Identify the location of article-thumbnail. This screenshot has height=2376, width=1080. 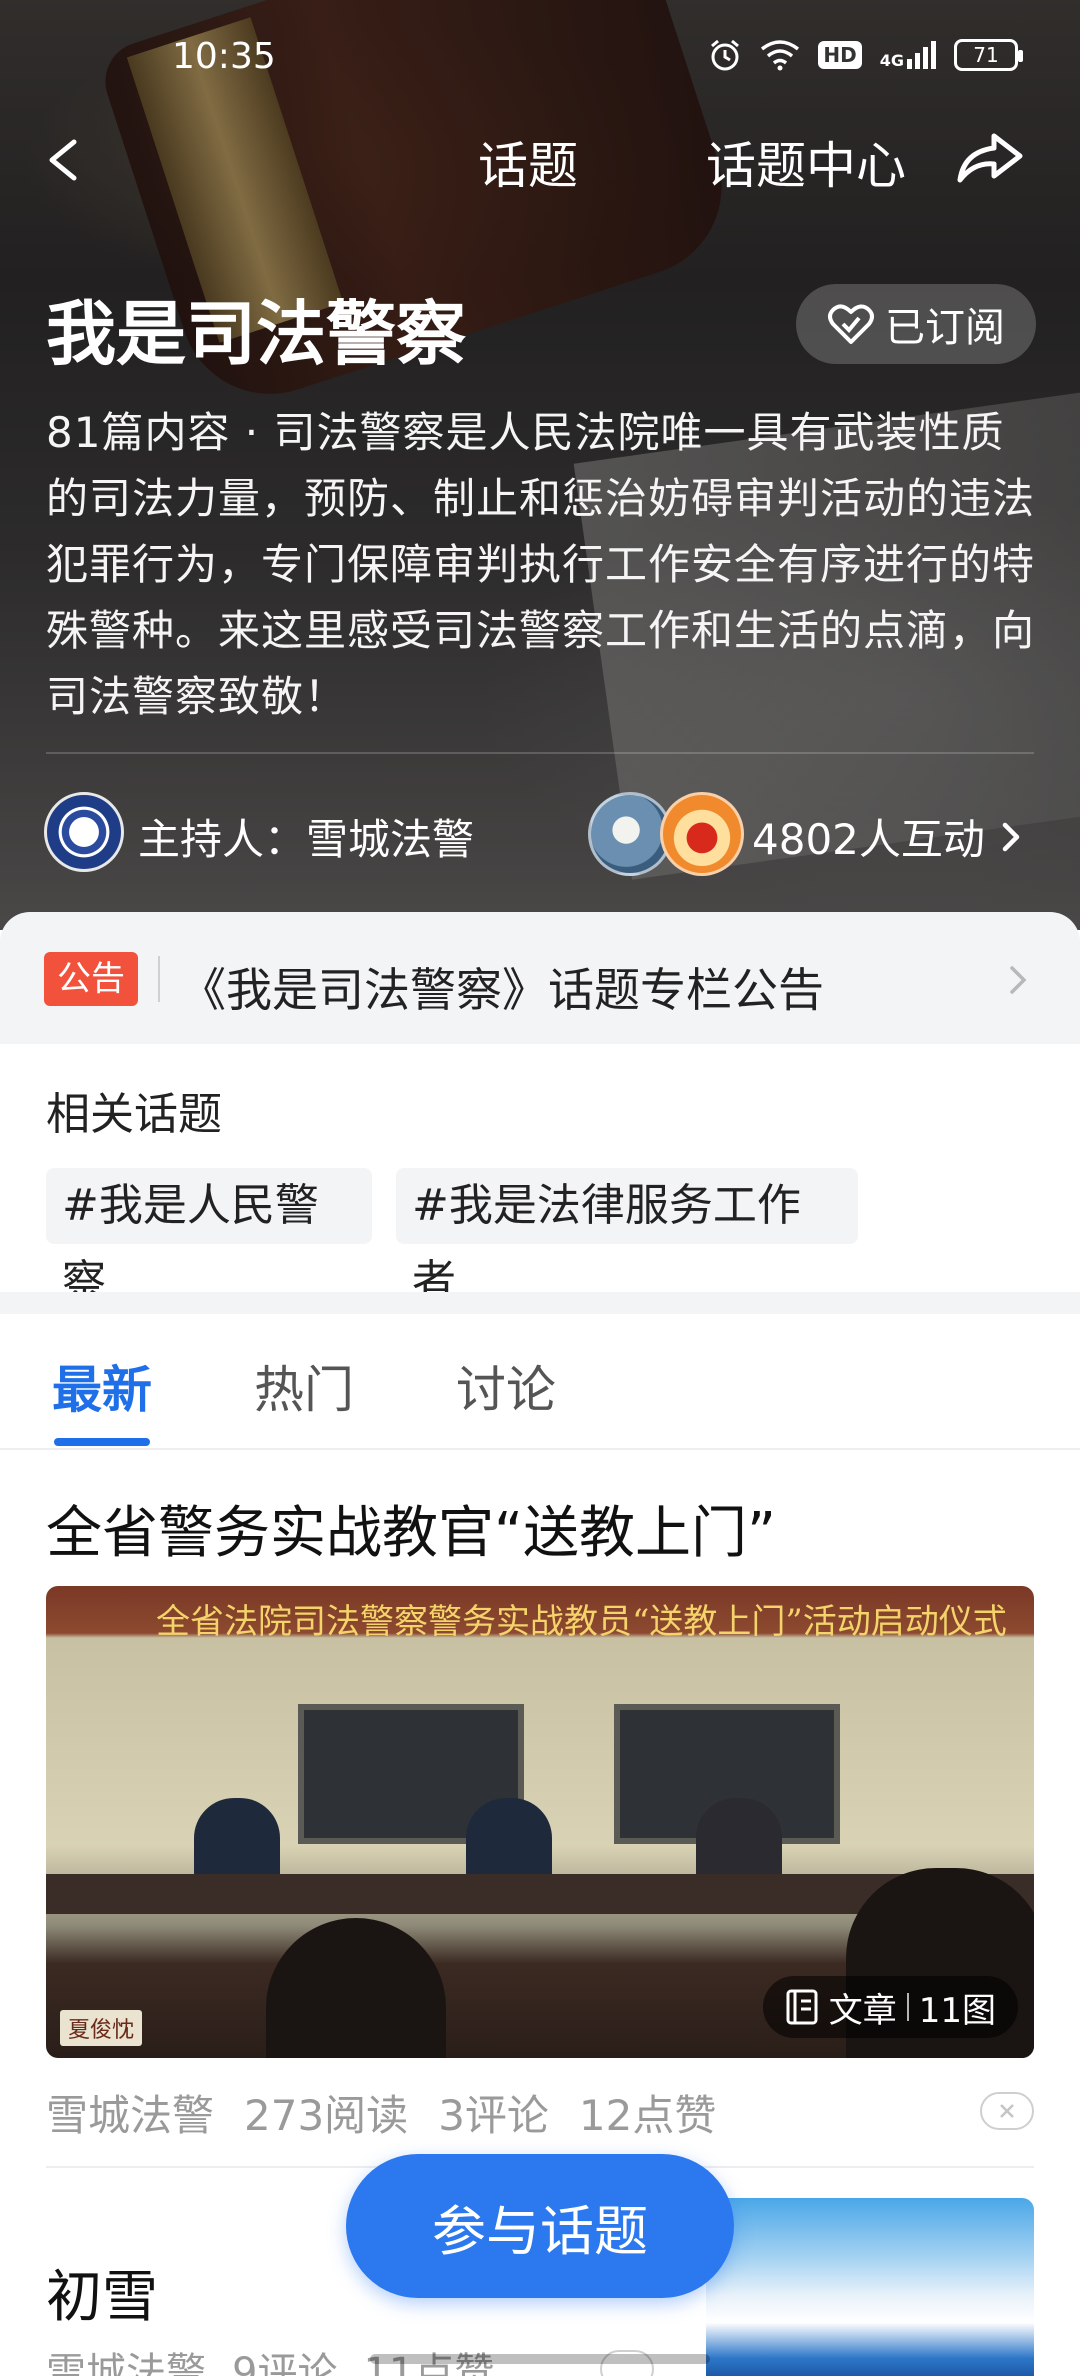
(870, 2287).